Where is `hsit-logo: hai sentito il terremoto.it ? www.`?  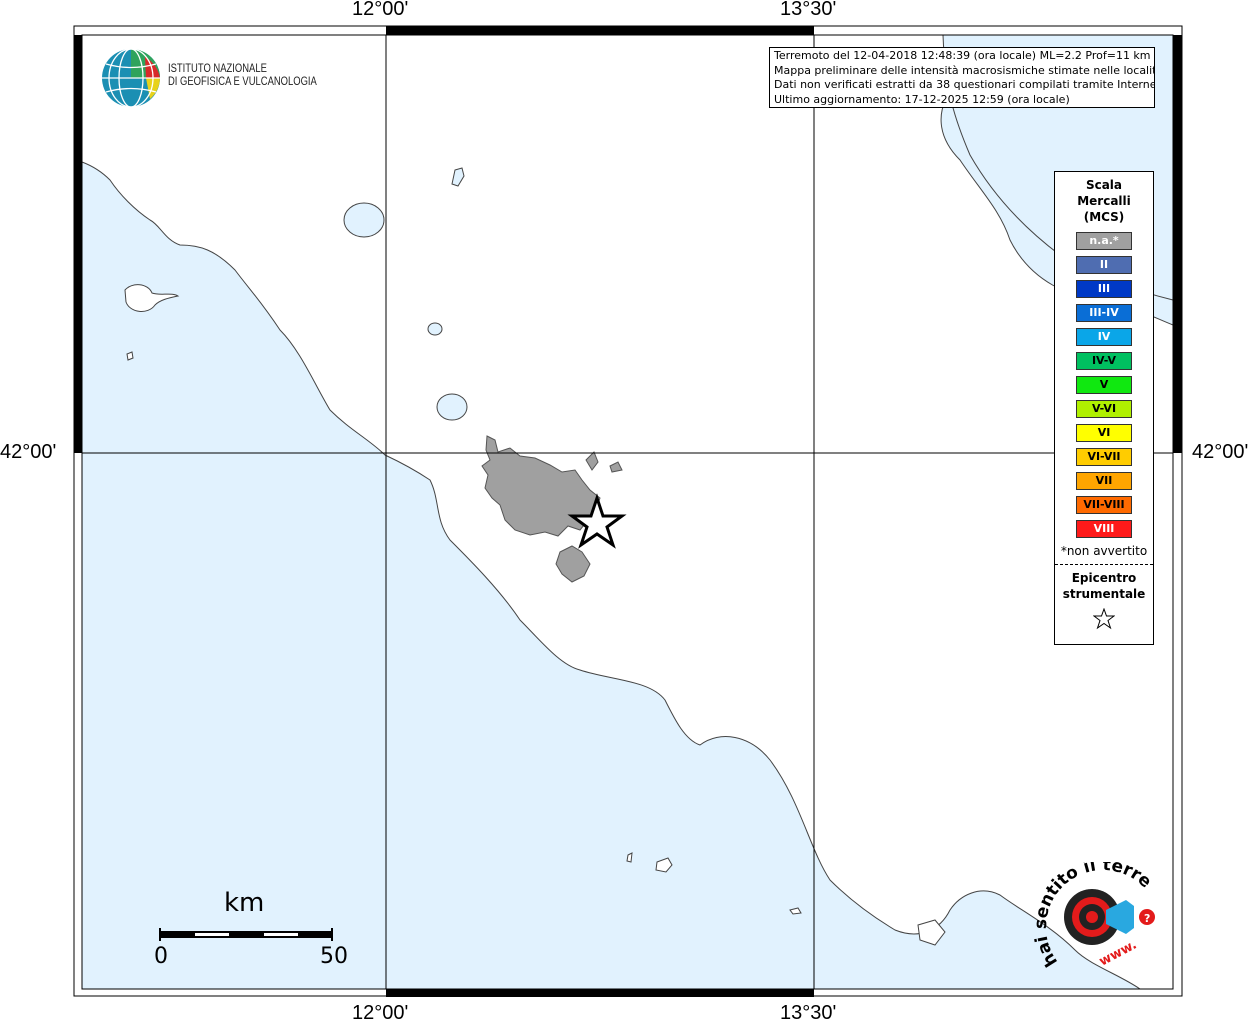 hsit-logo: hai sentito il terremoto.it ? www. is located at coordinates (1095, 909).